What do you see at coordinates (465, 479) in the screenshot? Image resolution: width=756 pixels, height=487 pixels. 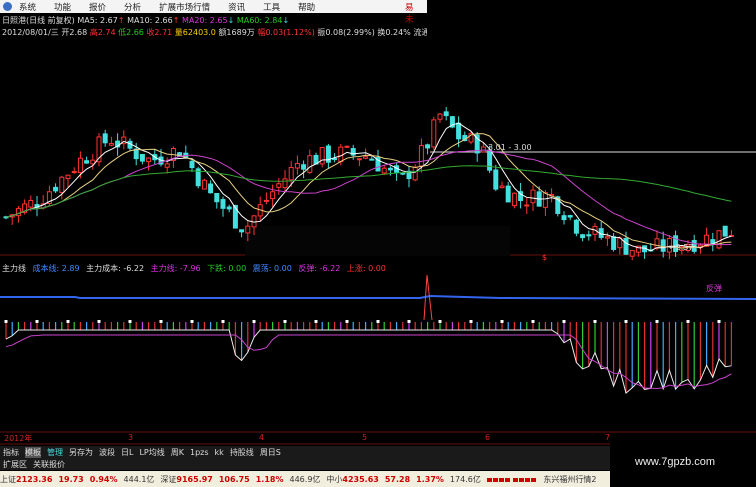 I see `zx-amount: 174.6亿` at bounding box center [465, 479].